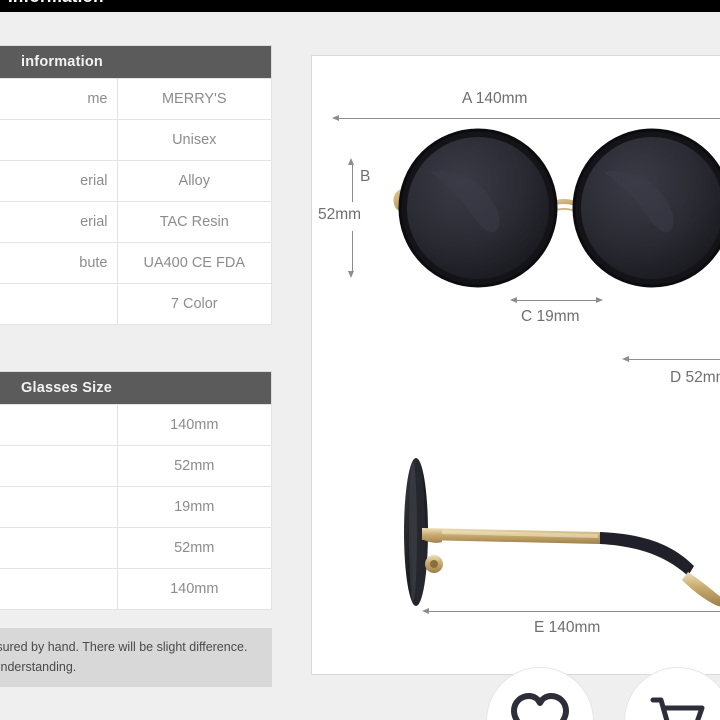  What do you see at coordinates (351, 274) in the screenshot?
I see `dimension-arrow-b-down` at bounding box center [351, 274].